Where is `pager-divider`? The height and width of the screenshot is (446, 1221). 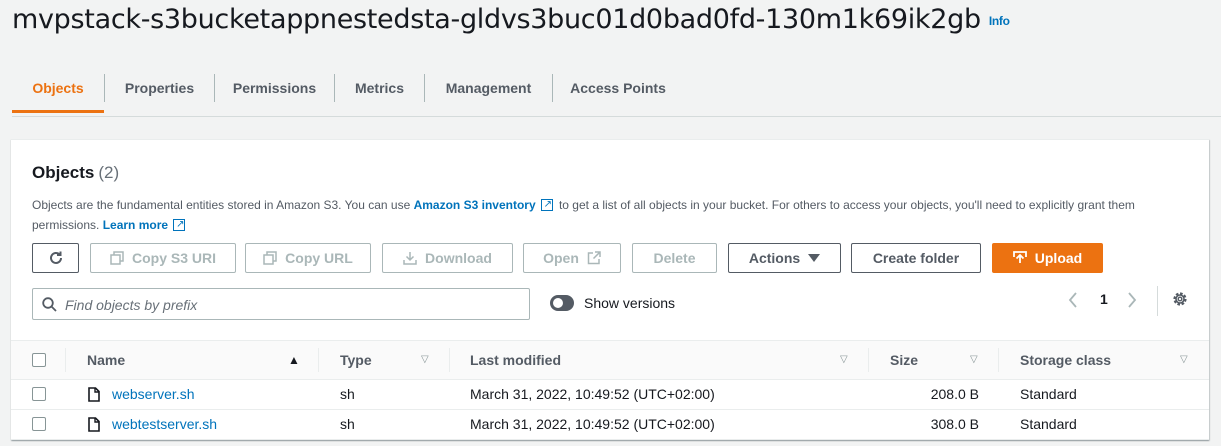 pager-divider is located at coordinates (1157, 301).